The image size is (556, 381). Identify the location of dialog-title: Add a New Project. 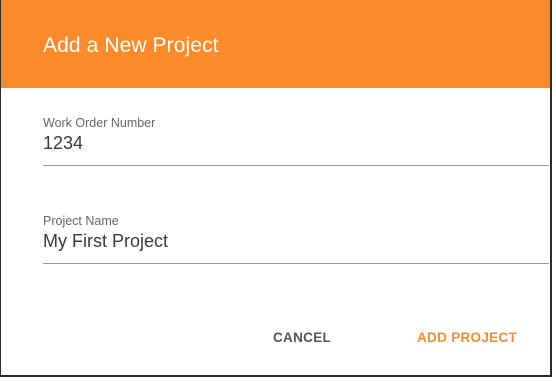
(131, 45).